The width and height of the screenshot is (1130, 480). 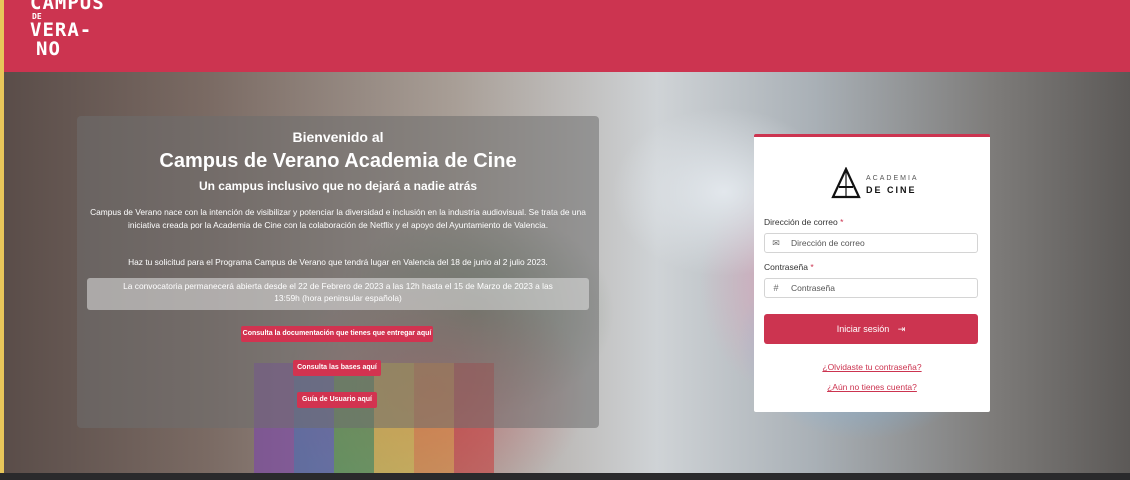 I want to click on password-label-text: Contraseña, so click(x=786, y=267).